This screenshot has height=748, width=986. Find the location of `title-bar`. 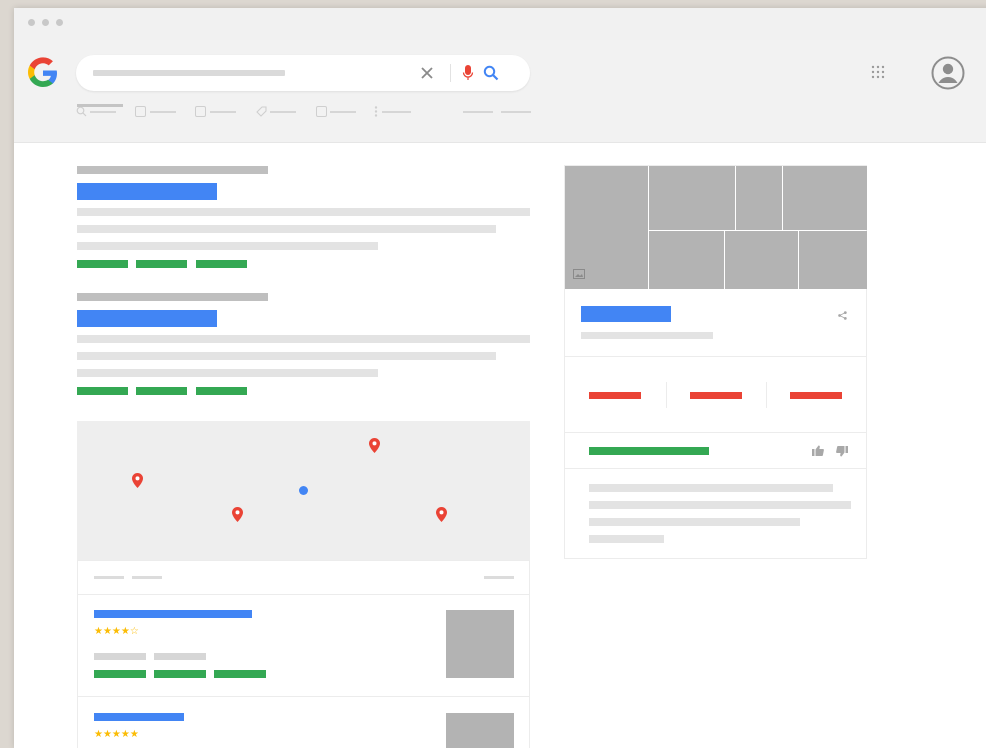

title-bar is located at coordinates (500, 24).